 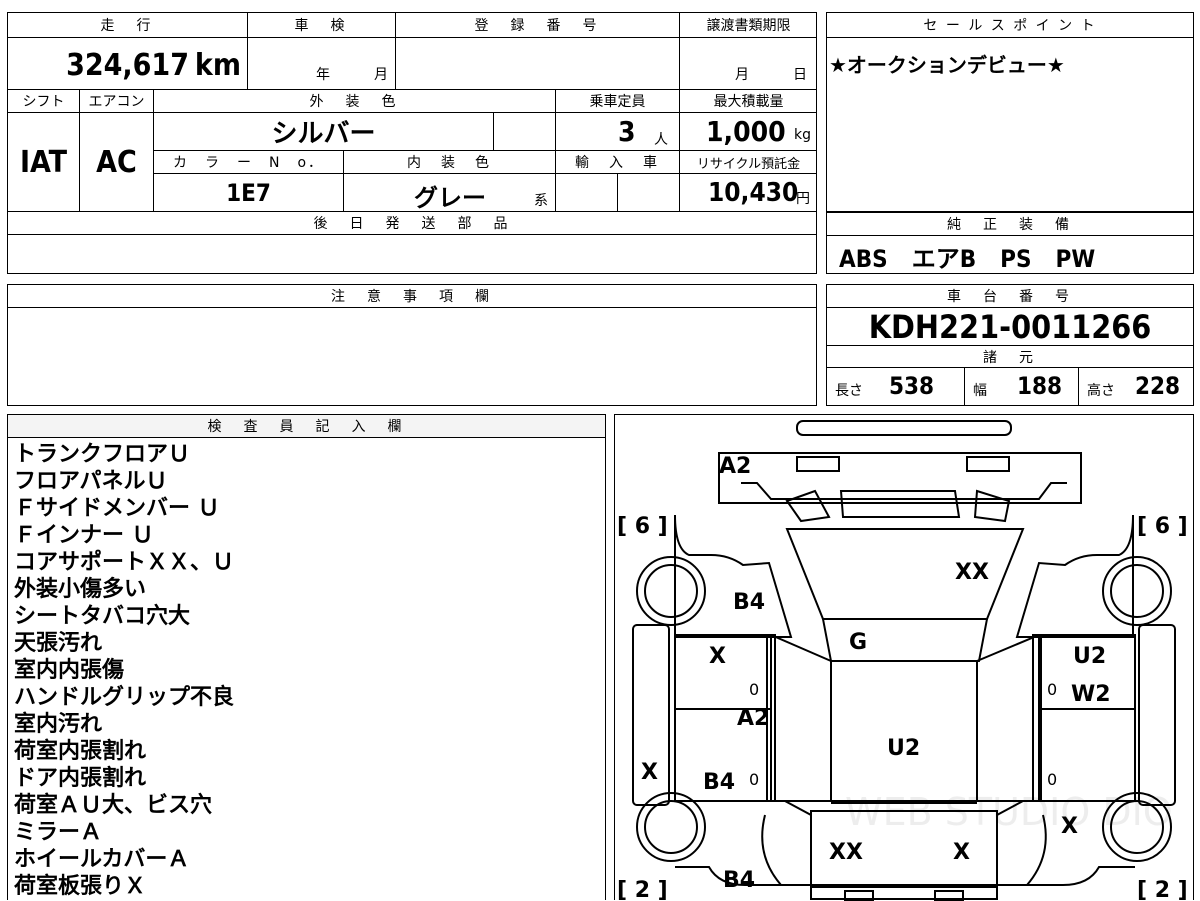 I want to click on inspector-line: コアサポートＸＸ、Ｕ, so click(x=124, y=562).